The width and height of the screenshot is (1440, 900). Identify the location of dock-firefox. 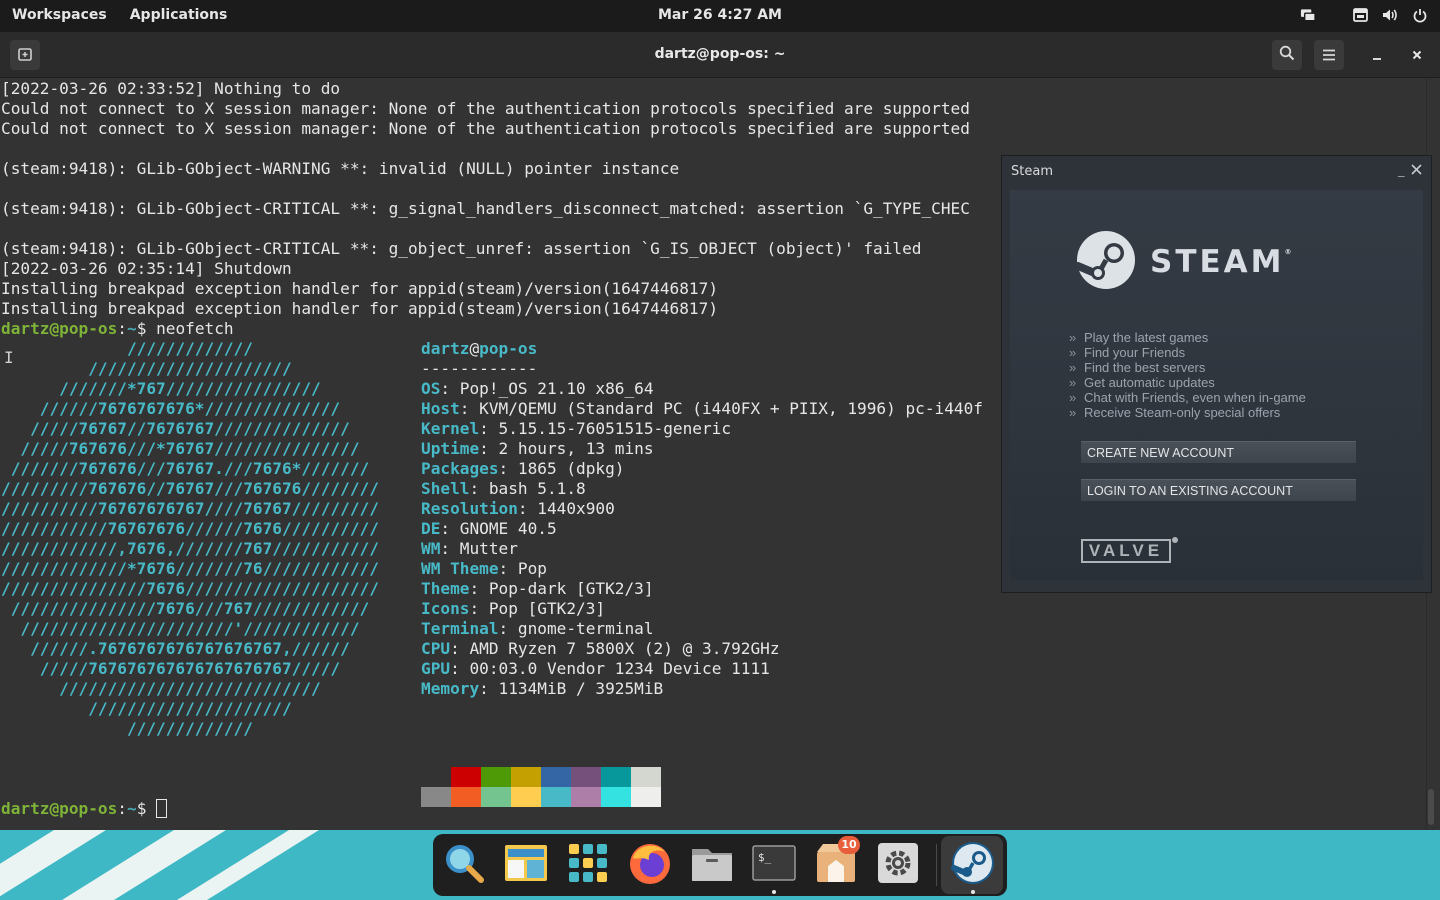
(650, 865).